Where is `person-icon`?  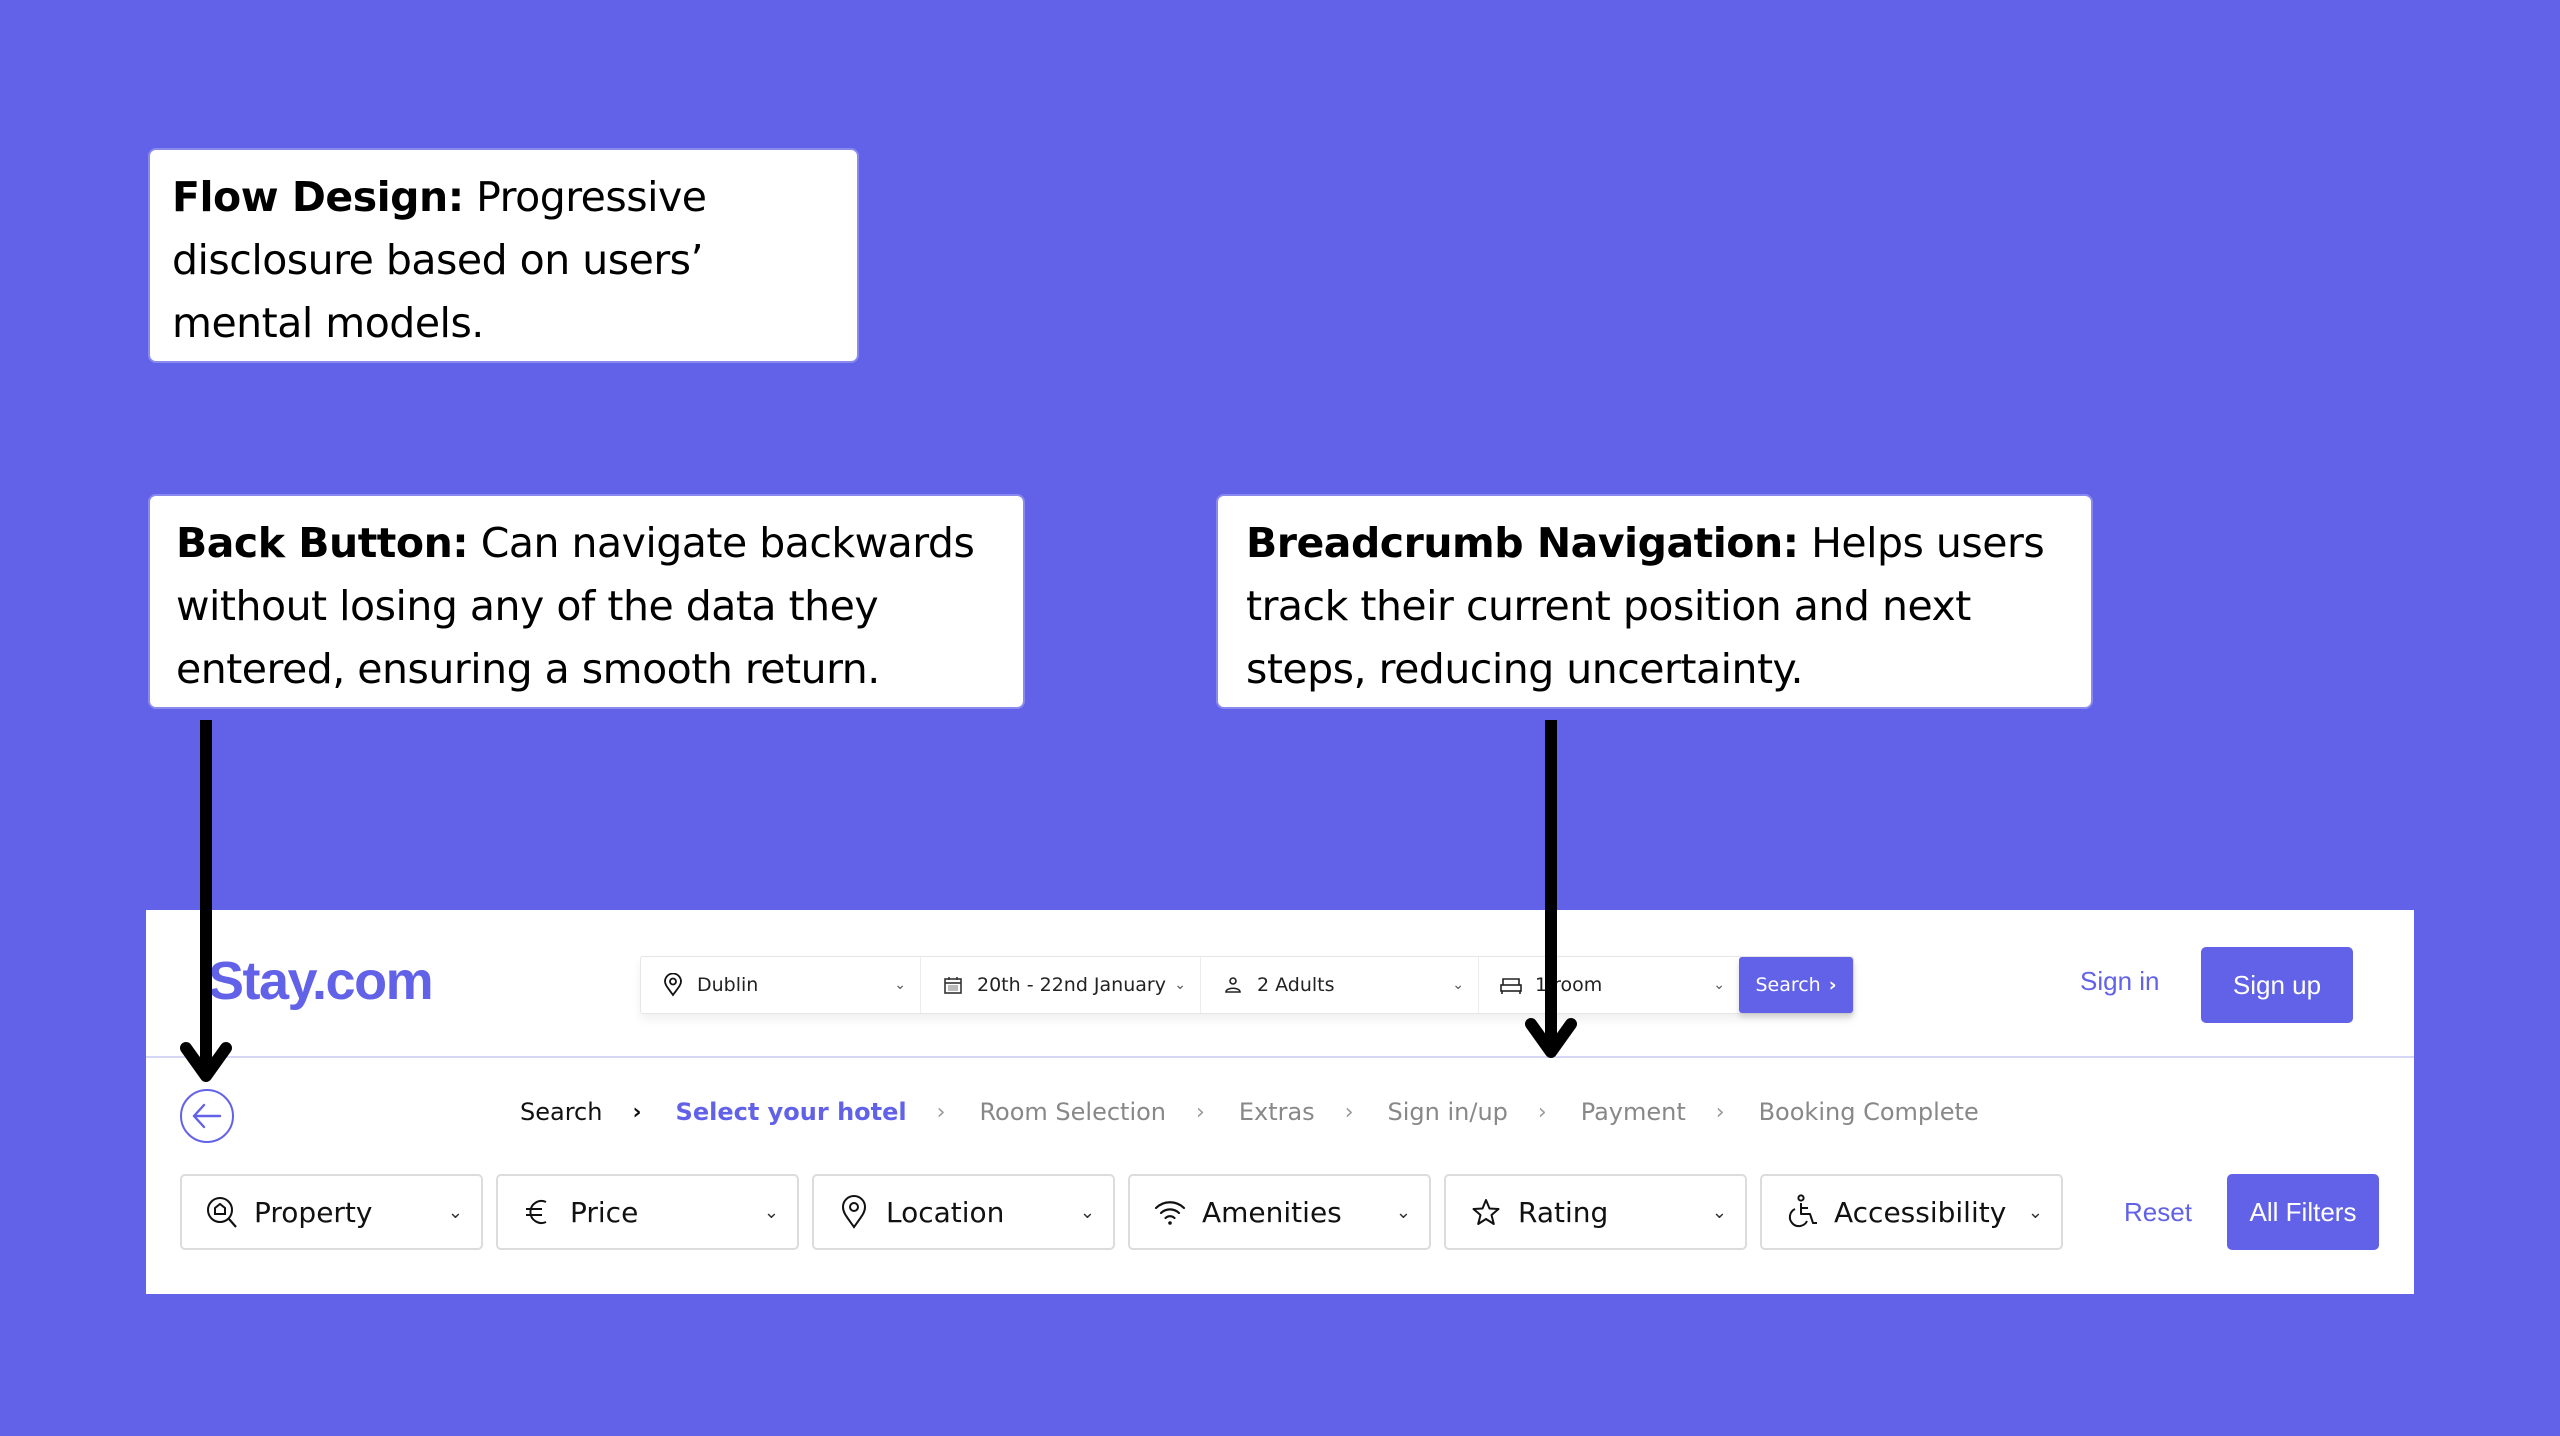
person-icon is located at coordinates (1233, 985).